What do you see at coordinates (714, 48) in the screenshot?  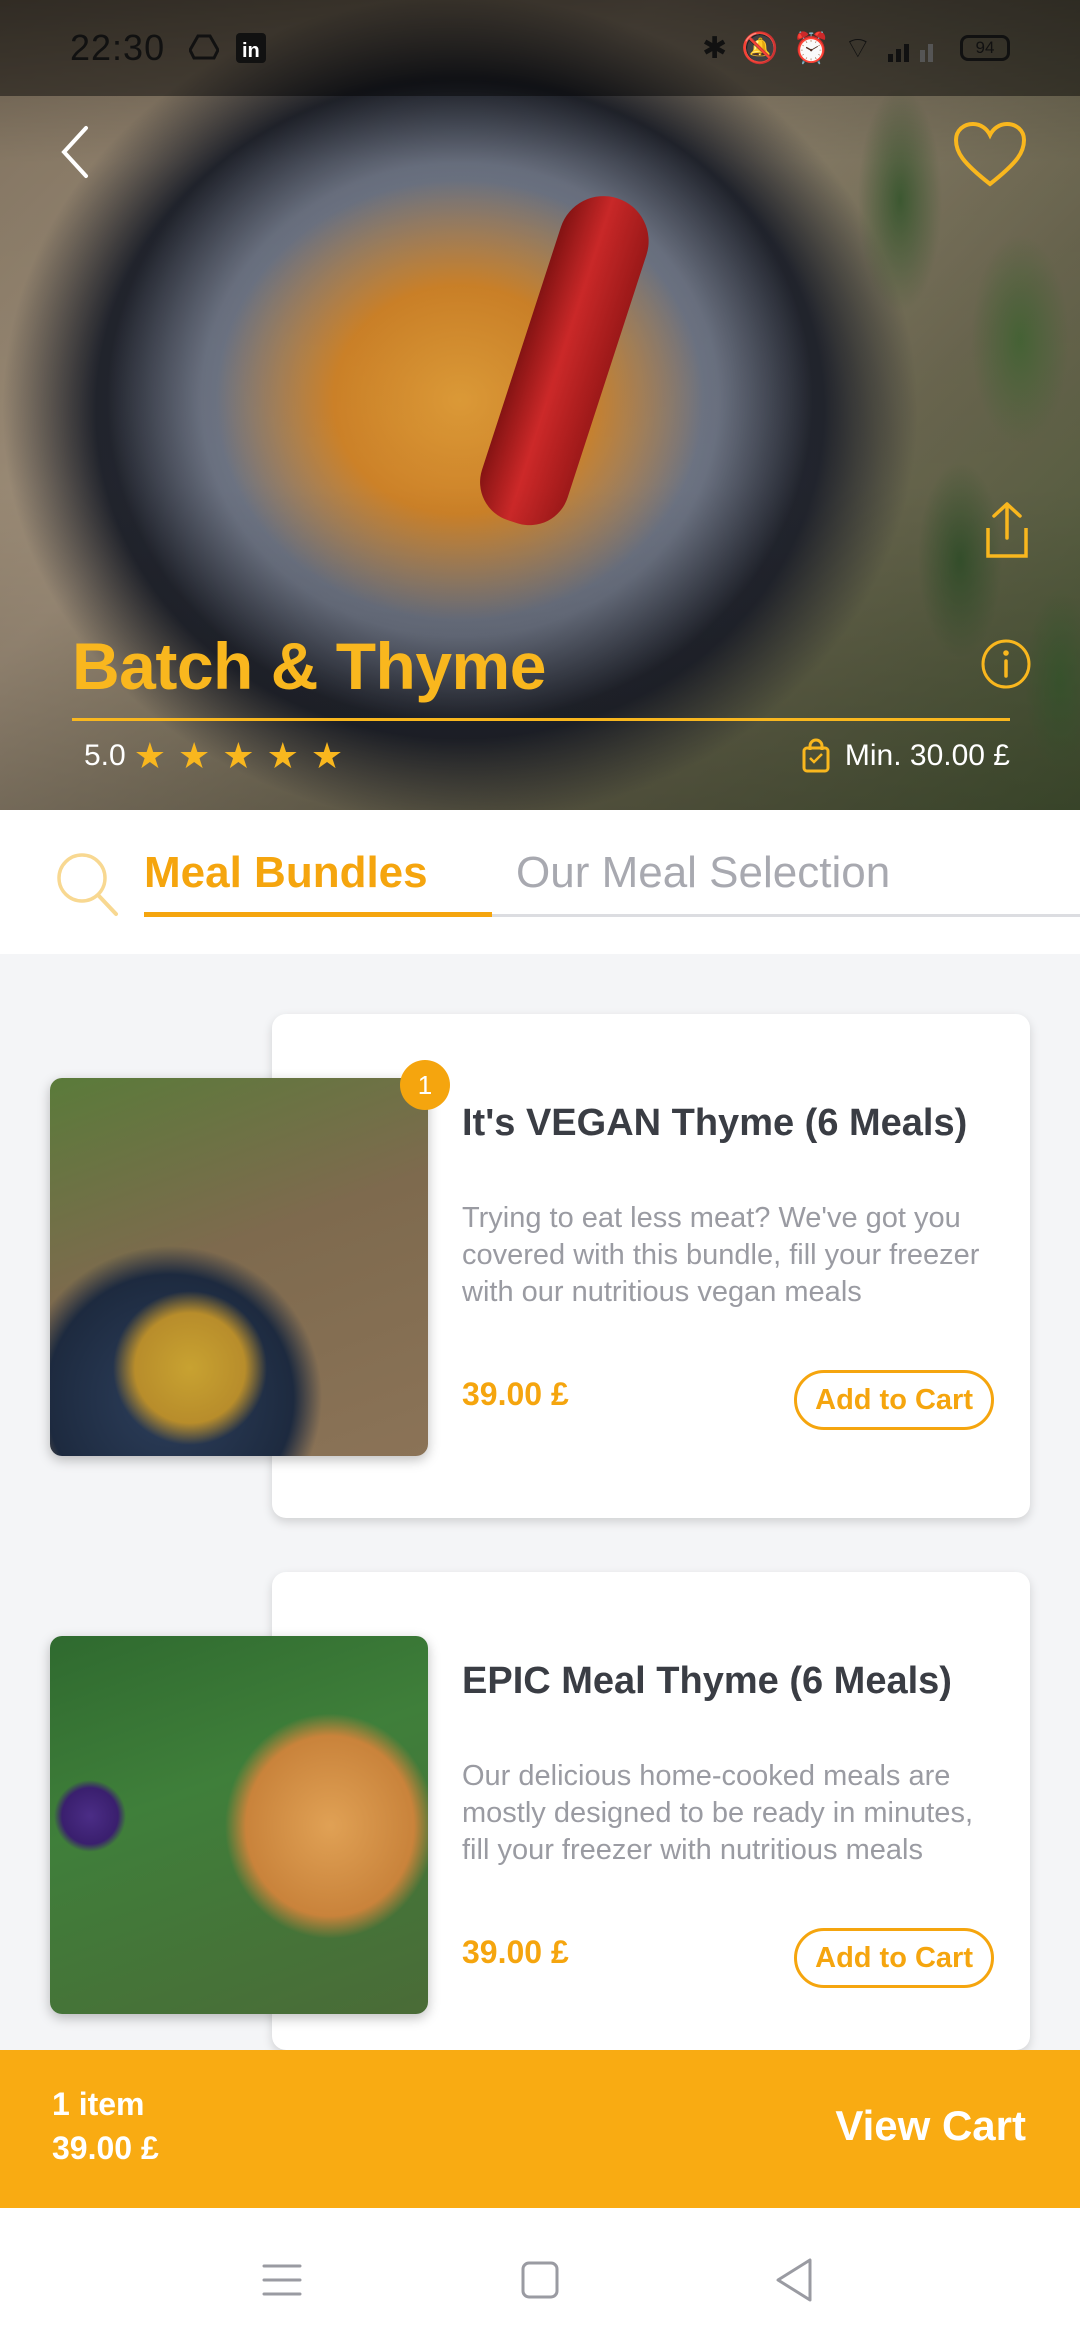 I see `bluetooth-icon: ✱` at bounding box center [714, 48].